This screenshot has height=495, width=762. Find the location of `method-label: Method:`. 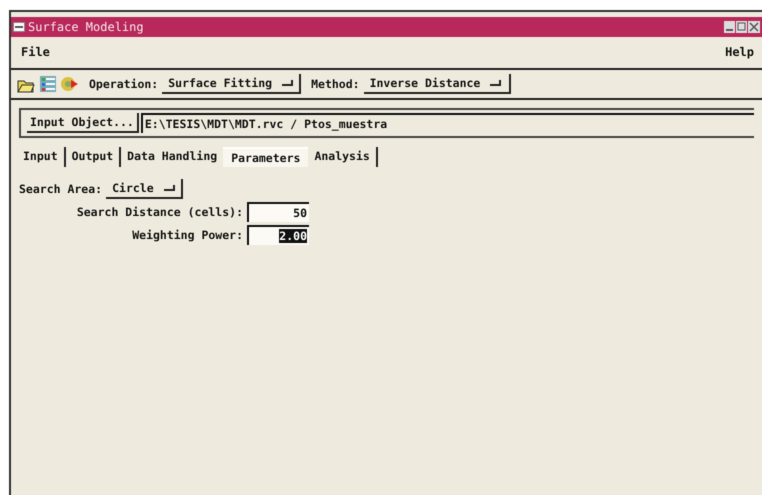

method-label: Method: is located at coordinates (335, 84).